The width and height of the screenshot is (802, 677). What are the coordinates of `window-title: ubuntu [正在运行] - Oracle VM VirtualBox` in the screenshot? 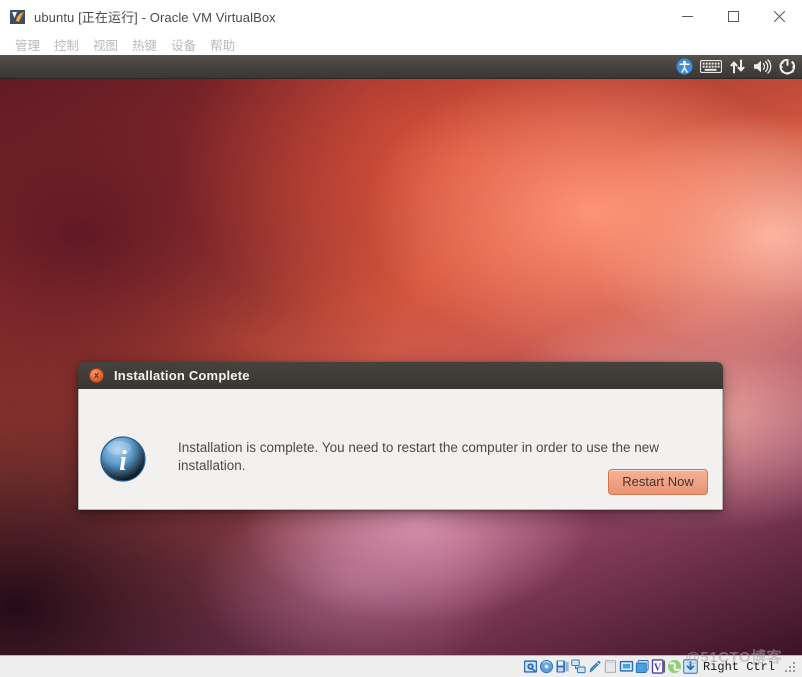 It's located at (155, 17).